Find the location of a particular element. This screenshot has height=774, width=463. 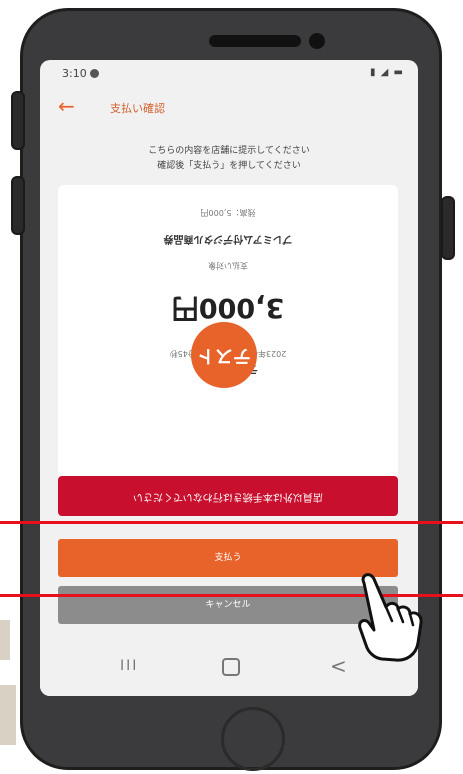

page-title: 支払い確認 is located at coordinates (137, 108).